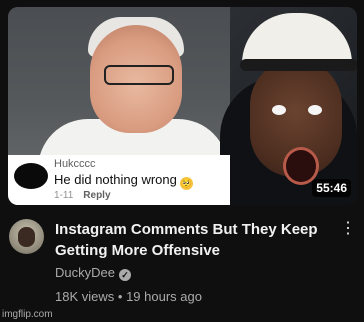  I want to click on comment-username: Hukcccc, so click(75, 164).